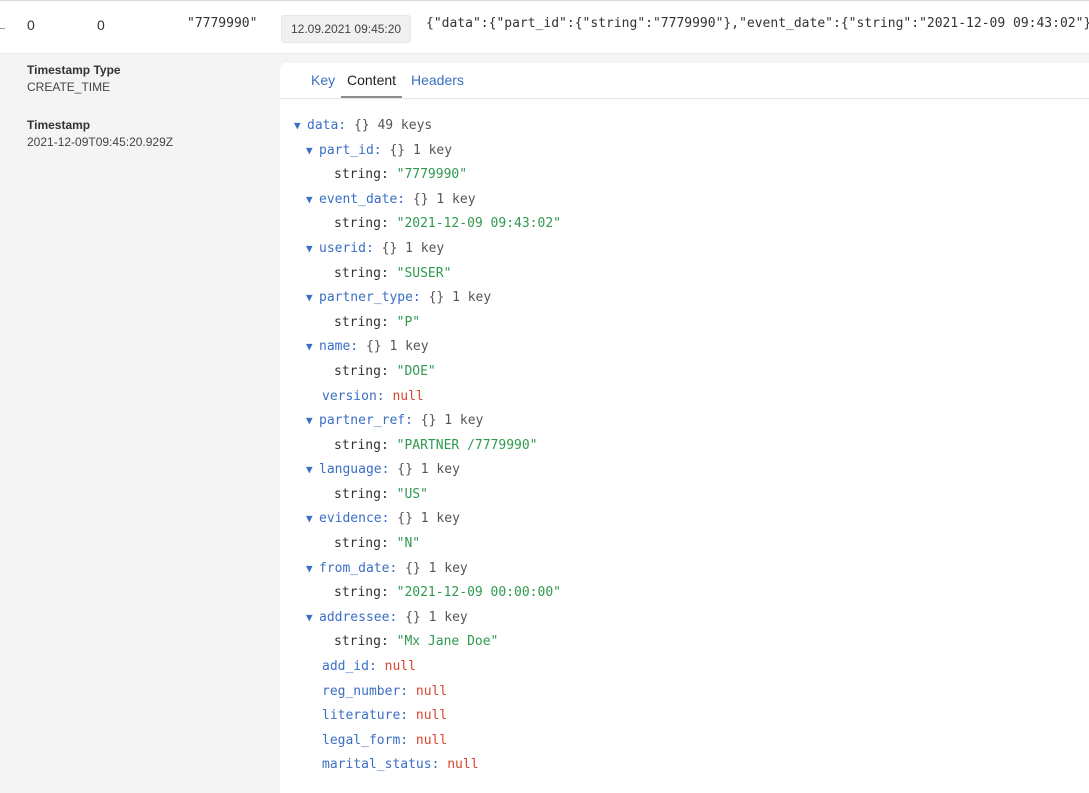  I want to click on timestamp-label: Timestamp, so click(59, 125).